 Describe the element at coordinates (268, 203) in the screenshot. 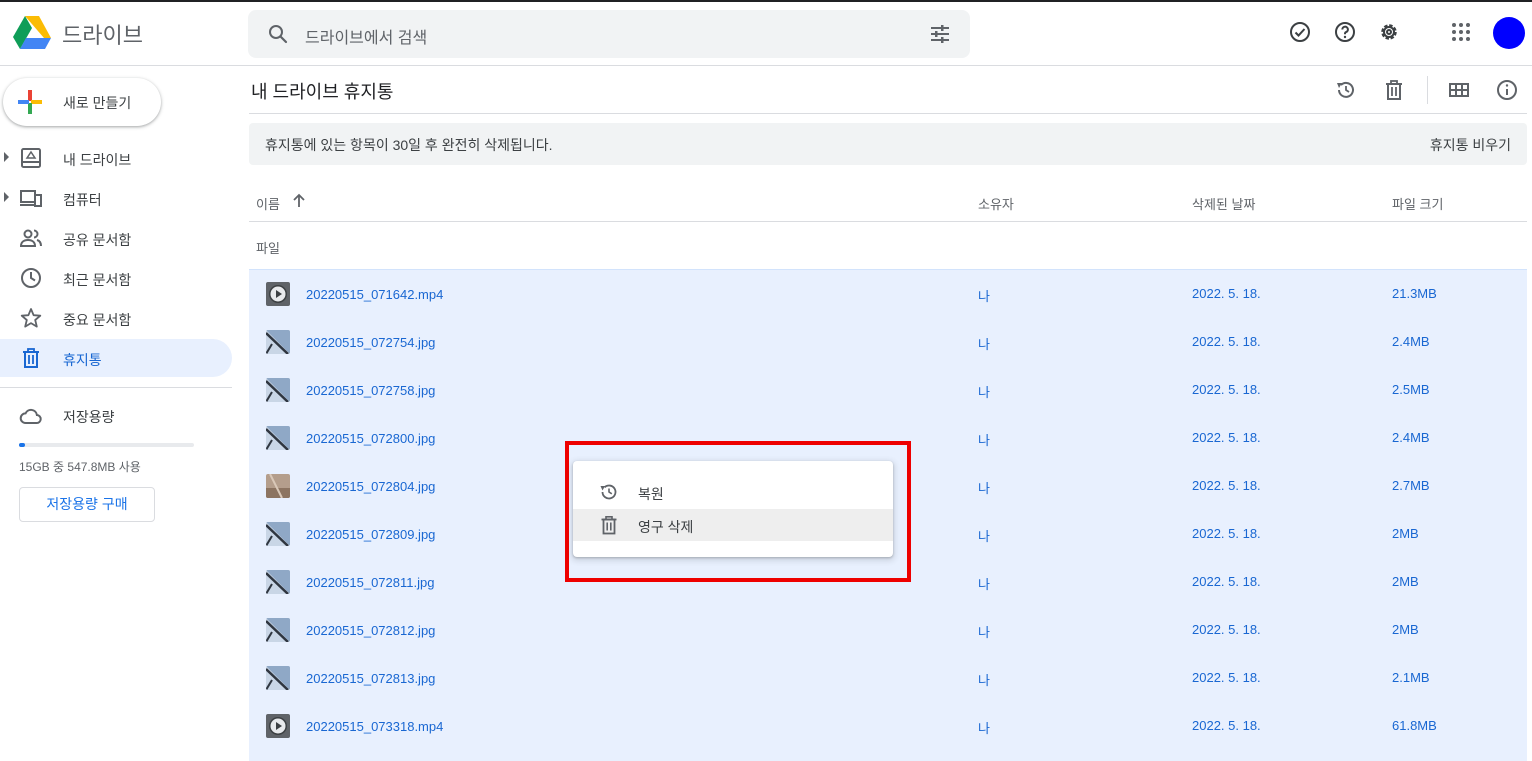

I see `column-header-name: 이름` at that location.